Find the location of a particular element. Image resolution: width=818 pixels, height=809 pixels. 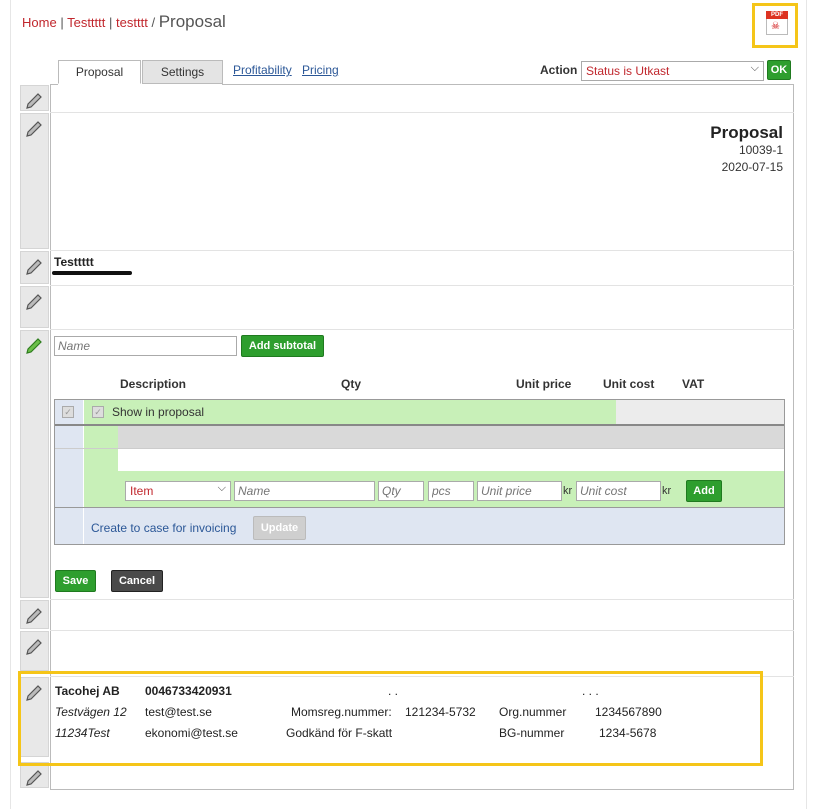

footer-email-billing: ekonomi@test.se is located at coordinates (191, 733).